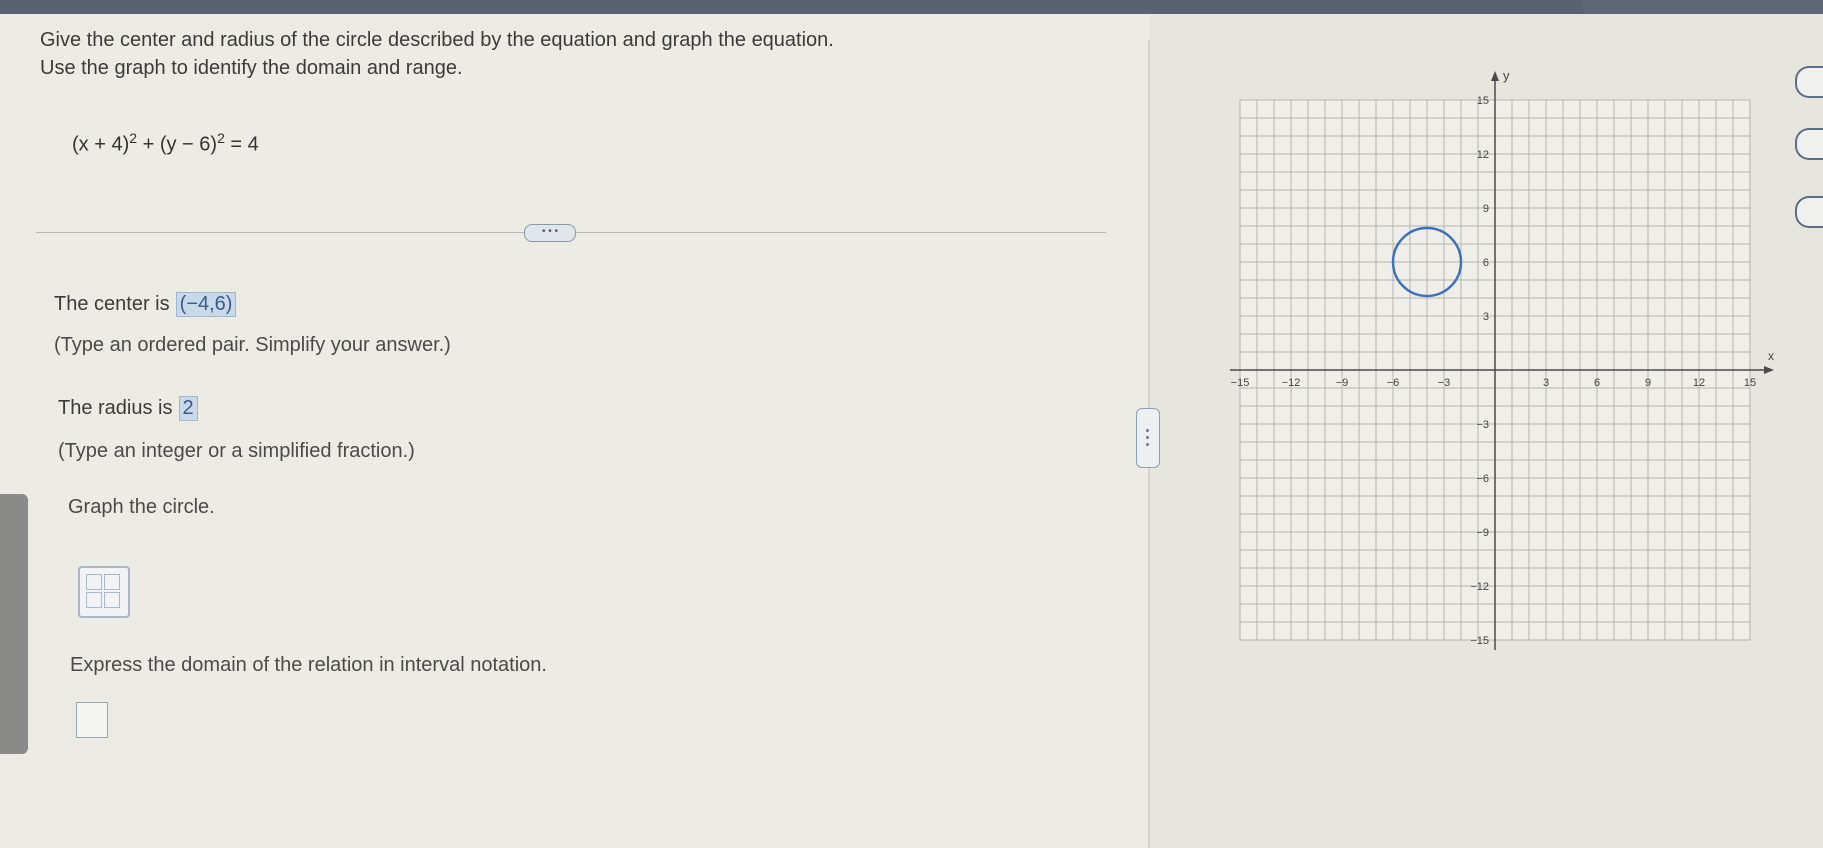  I want to click on y-tick-label: −9, so click(1482, 533).